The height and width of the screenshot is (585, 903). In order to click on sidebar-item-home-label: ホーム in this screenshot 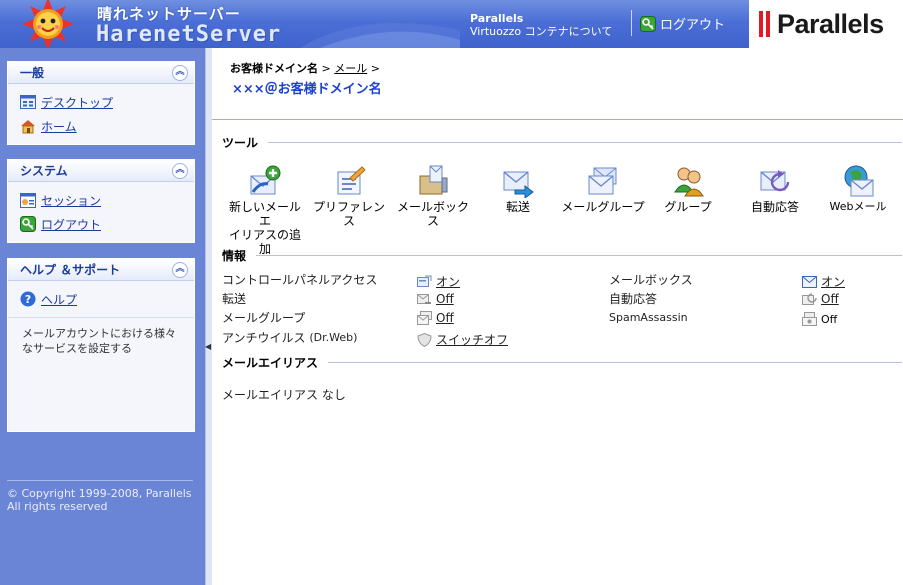, I will do `click(59, 126)`.